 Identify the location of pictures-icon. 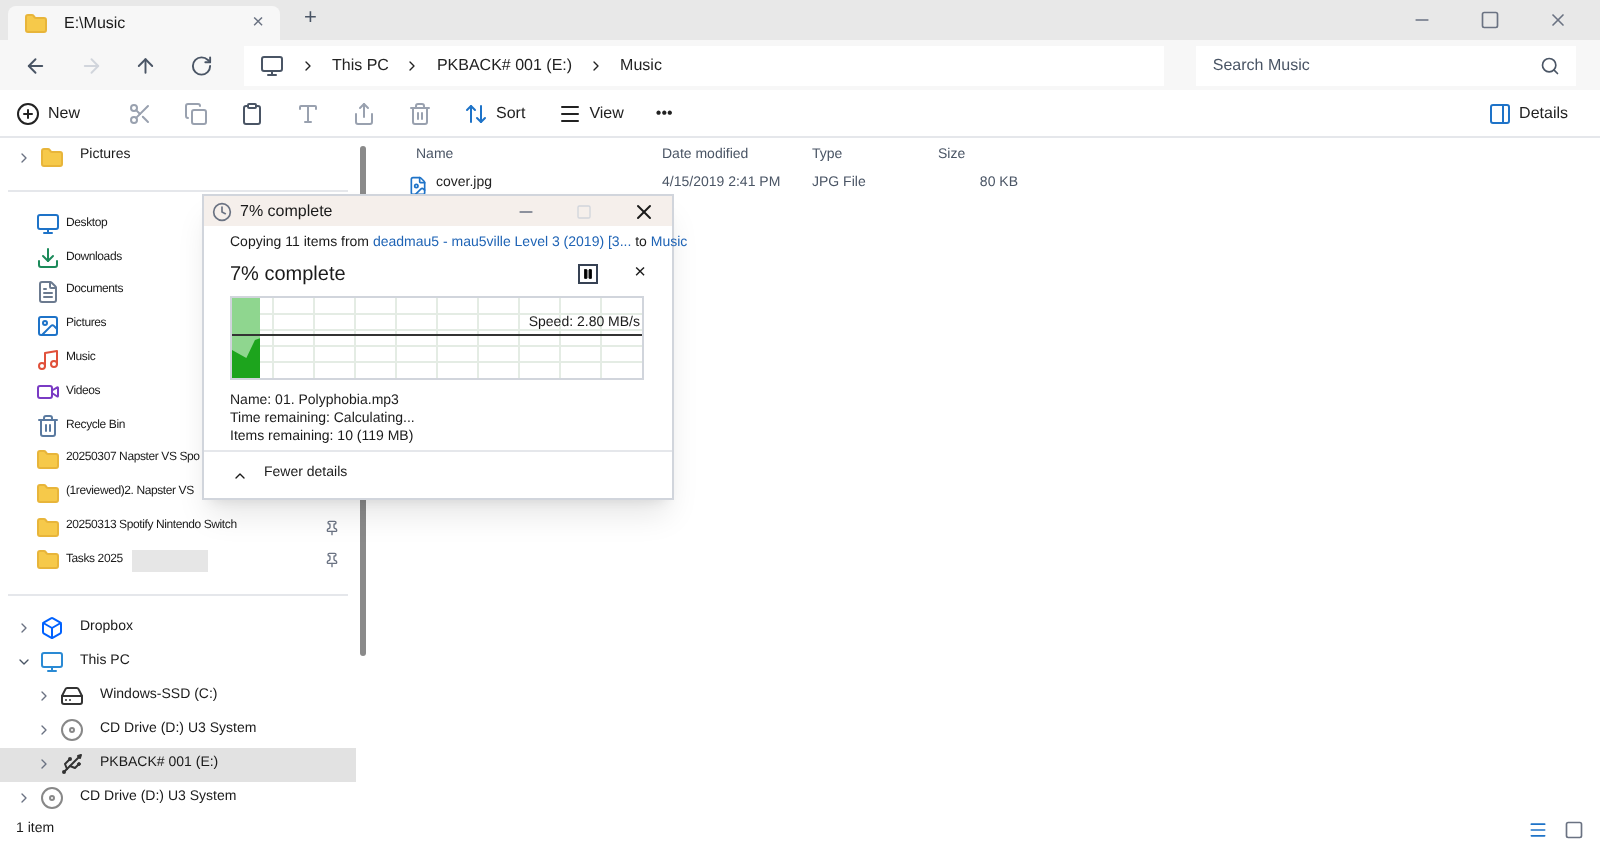
(48, 325).